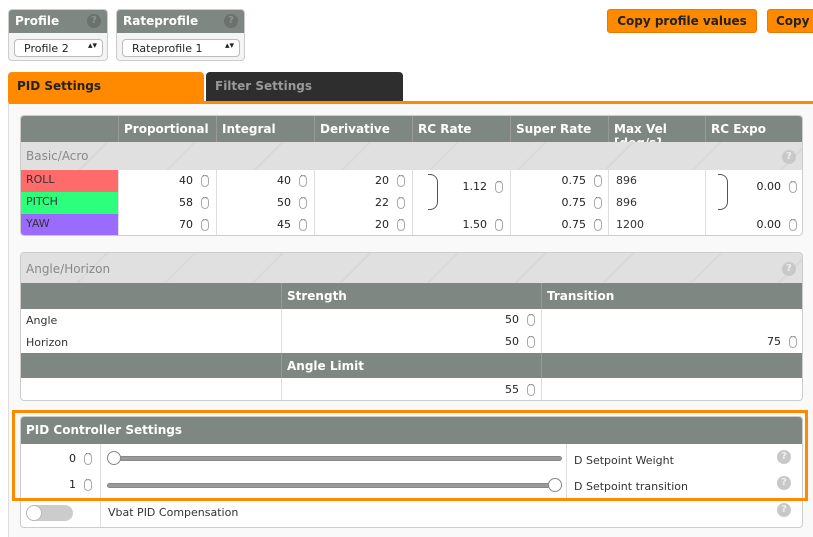 The image size is (813, 537). What do you see at coordinates (186, 202) in the screenshot?
I see `value: 58` at bounding box center [186, 202].